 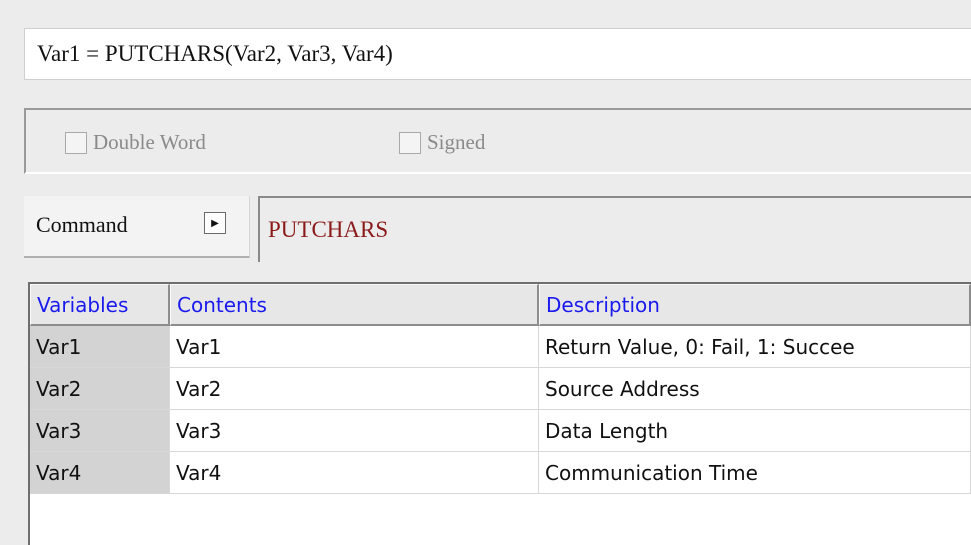 I want to click on table-row: Var3 Var3 Data Length, so click(x=500, y=431).